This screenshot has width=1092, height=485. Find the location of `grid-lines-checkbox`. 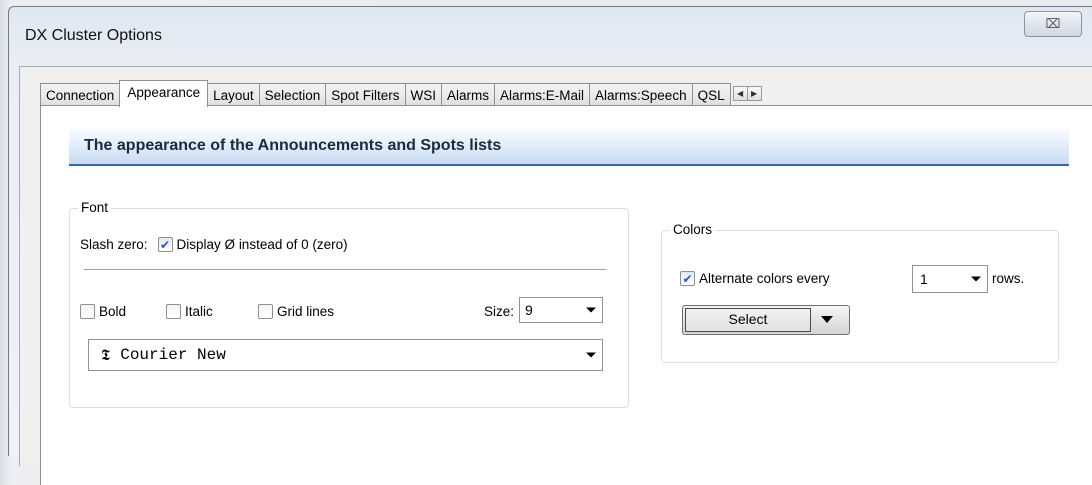

grid-lines-checkbox is located at coordinates (265, 311).